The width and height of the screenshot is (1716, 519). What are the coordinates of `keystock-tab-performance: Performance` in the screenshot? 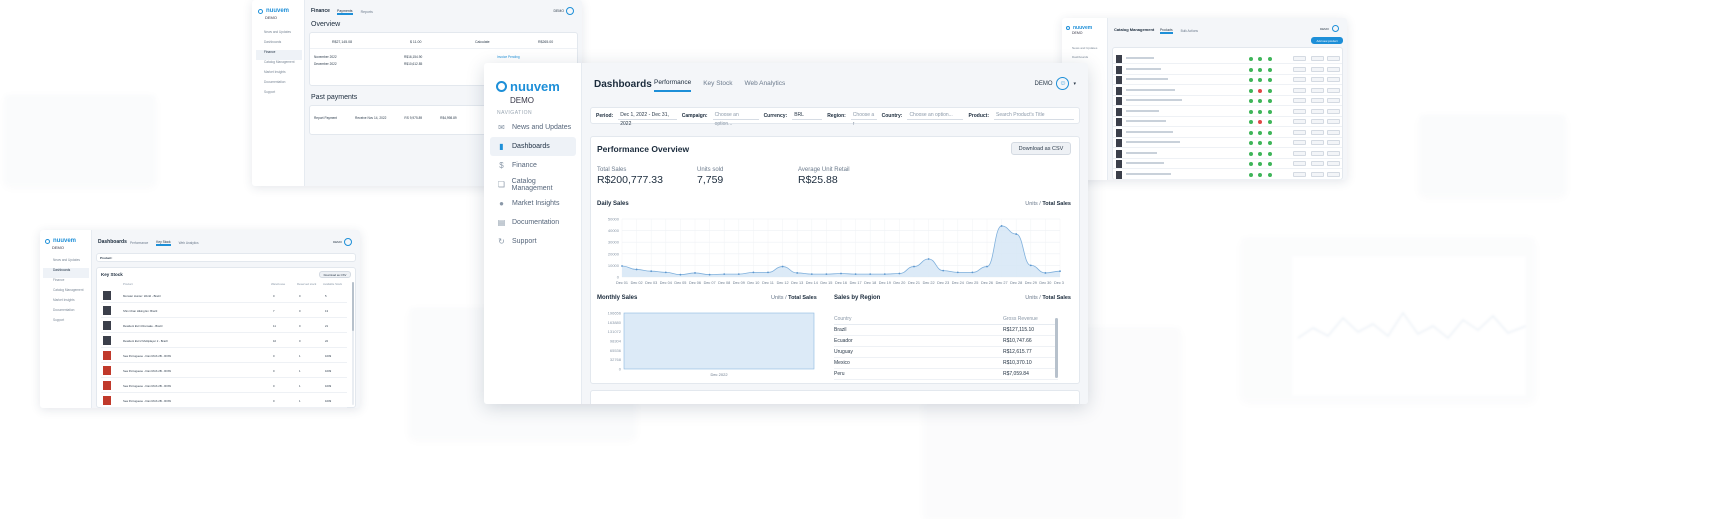 It's located at (139, 243).